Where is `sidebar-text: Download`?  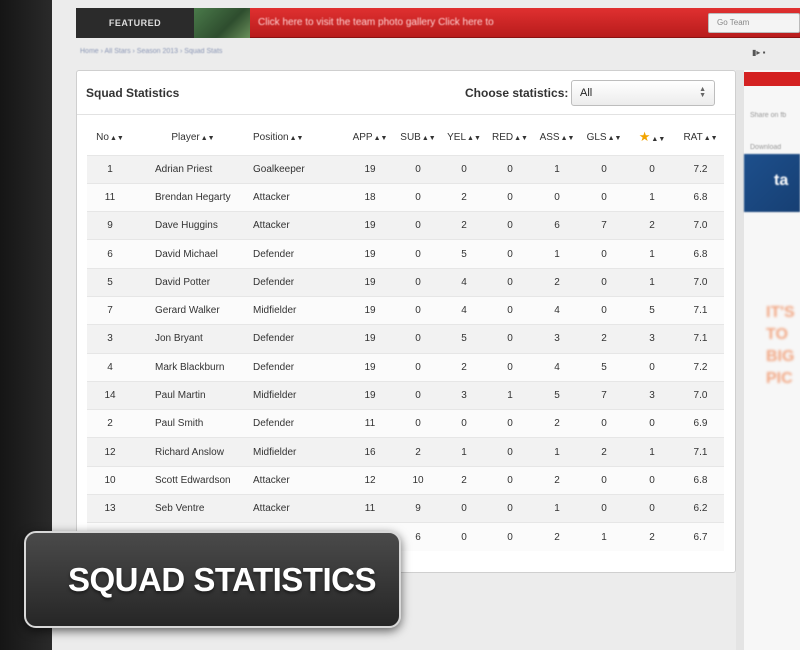 sidebar-text: Download is located at coordinates (765, 147).